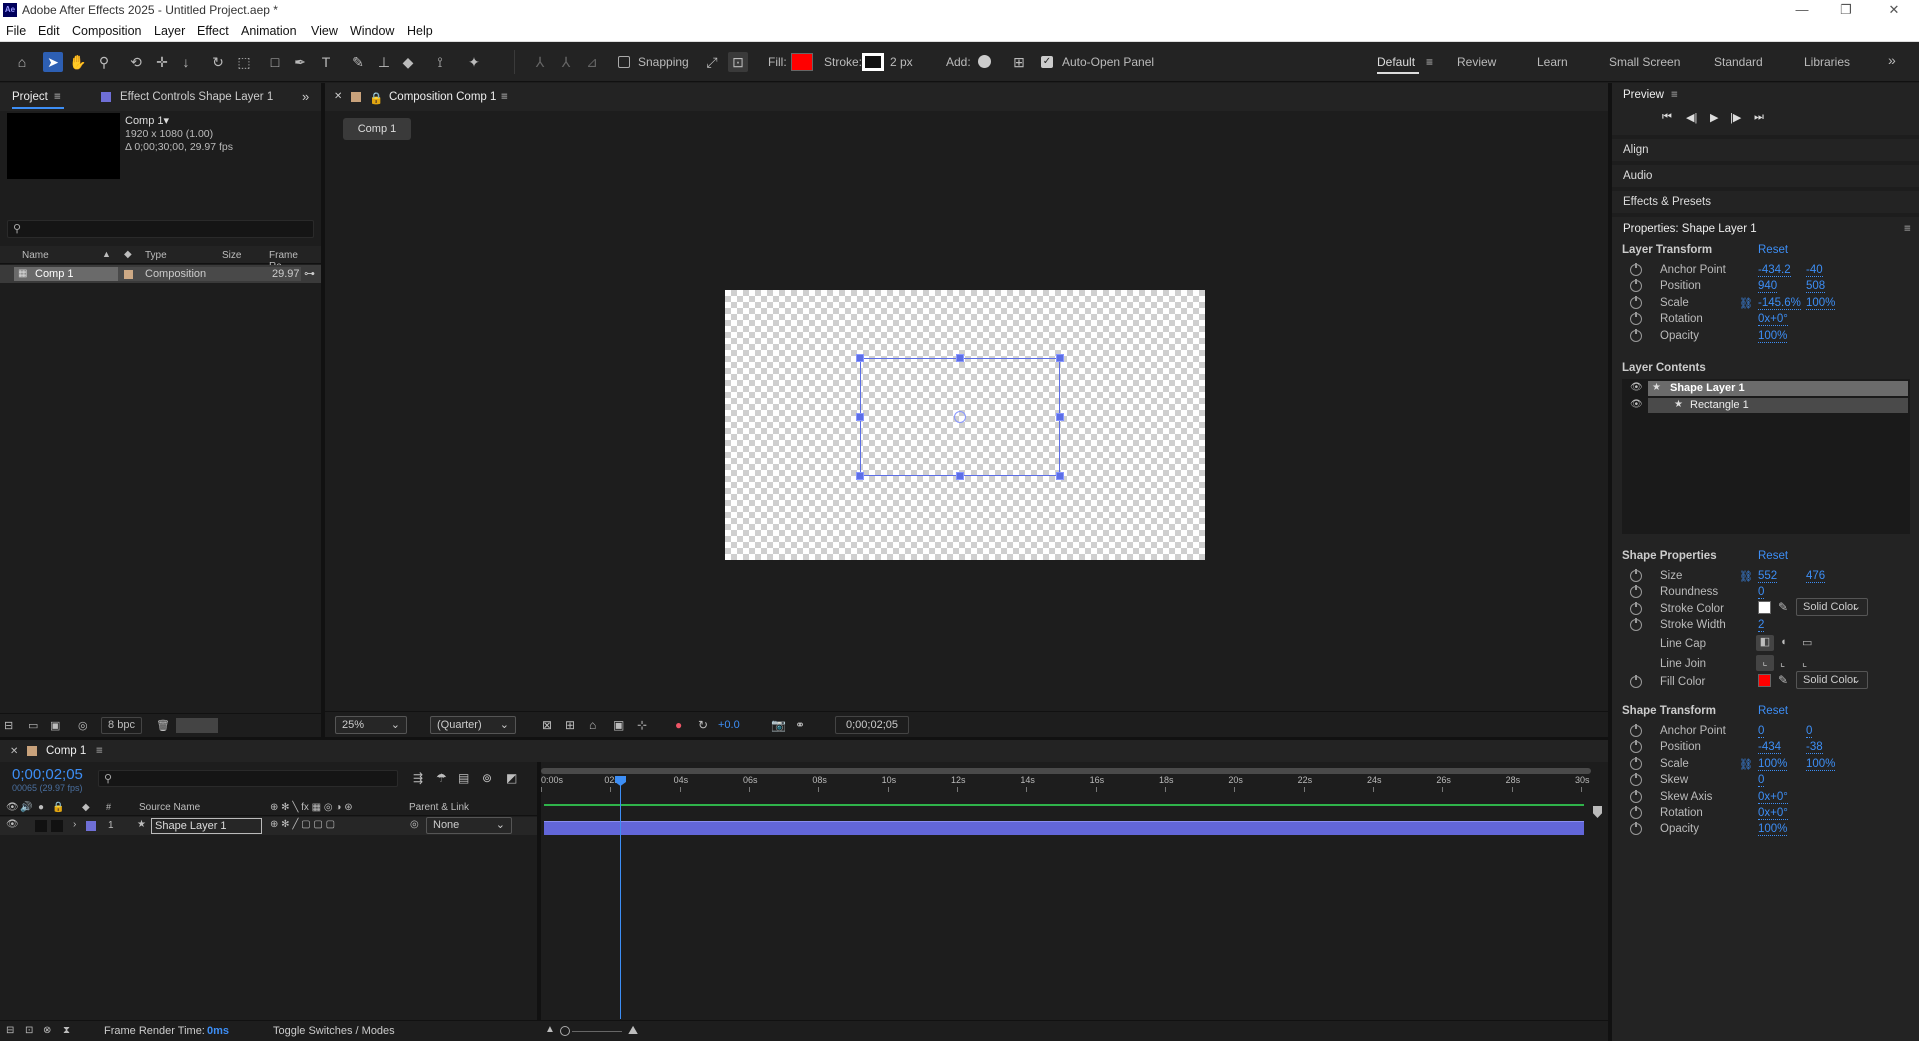 This screenshot has height=1041, width=1919. I want to click on fill-swatch, so click(802, 62).